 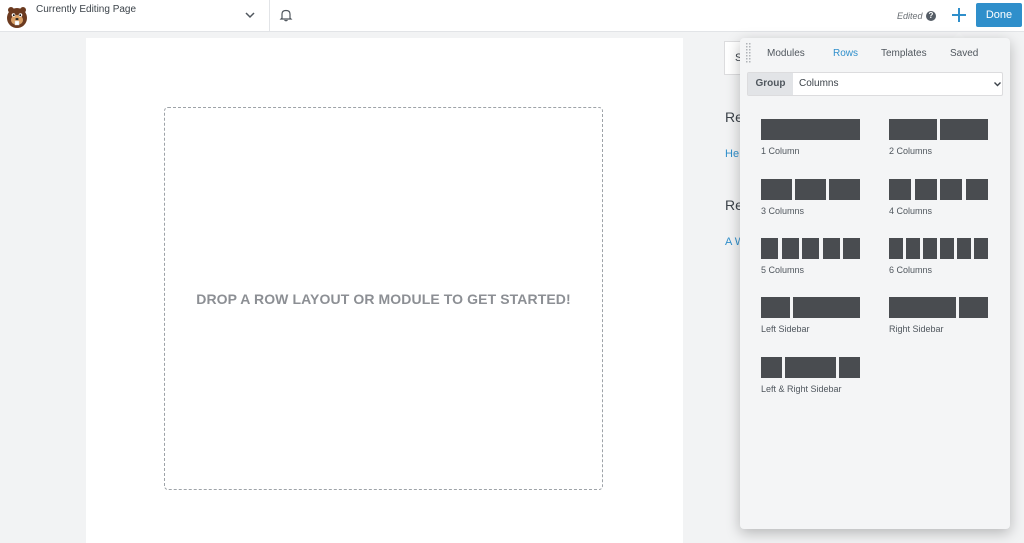 What do you see at coordinates (999, 15) in the screenshot?
I see `done-button: Done` at bounding box center [999, 15].